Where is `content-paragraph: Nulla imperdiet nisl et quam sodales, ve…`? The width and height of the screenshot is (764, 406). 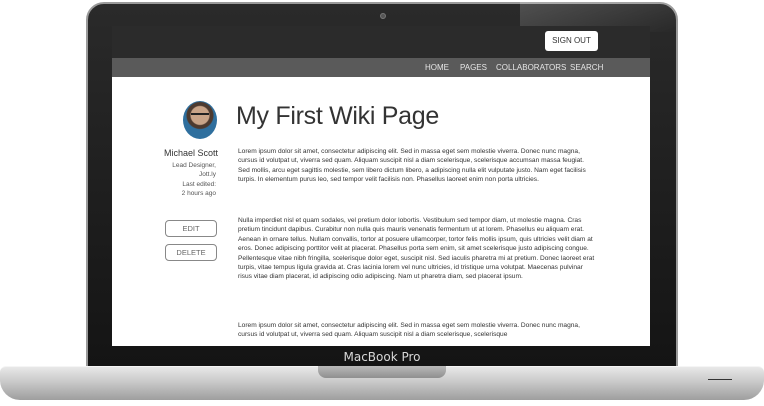
content-paragraph: Nulla imperdiet nisl et quam sodales, ve… is located at coordinates (416, 249).